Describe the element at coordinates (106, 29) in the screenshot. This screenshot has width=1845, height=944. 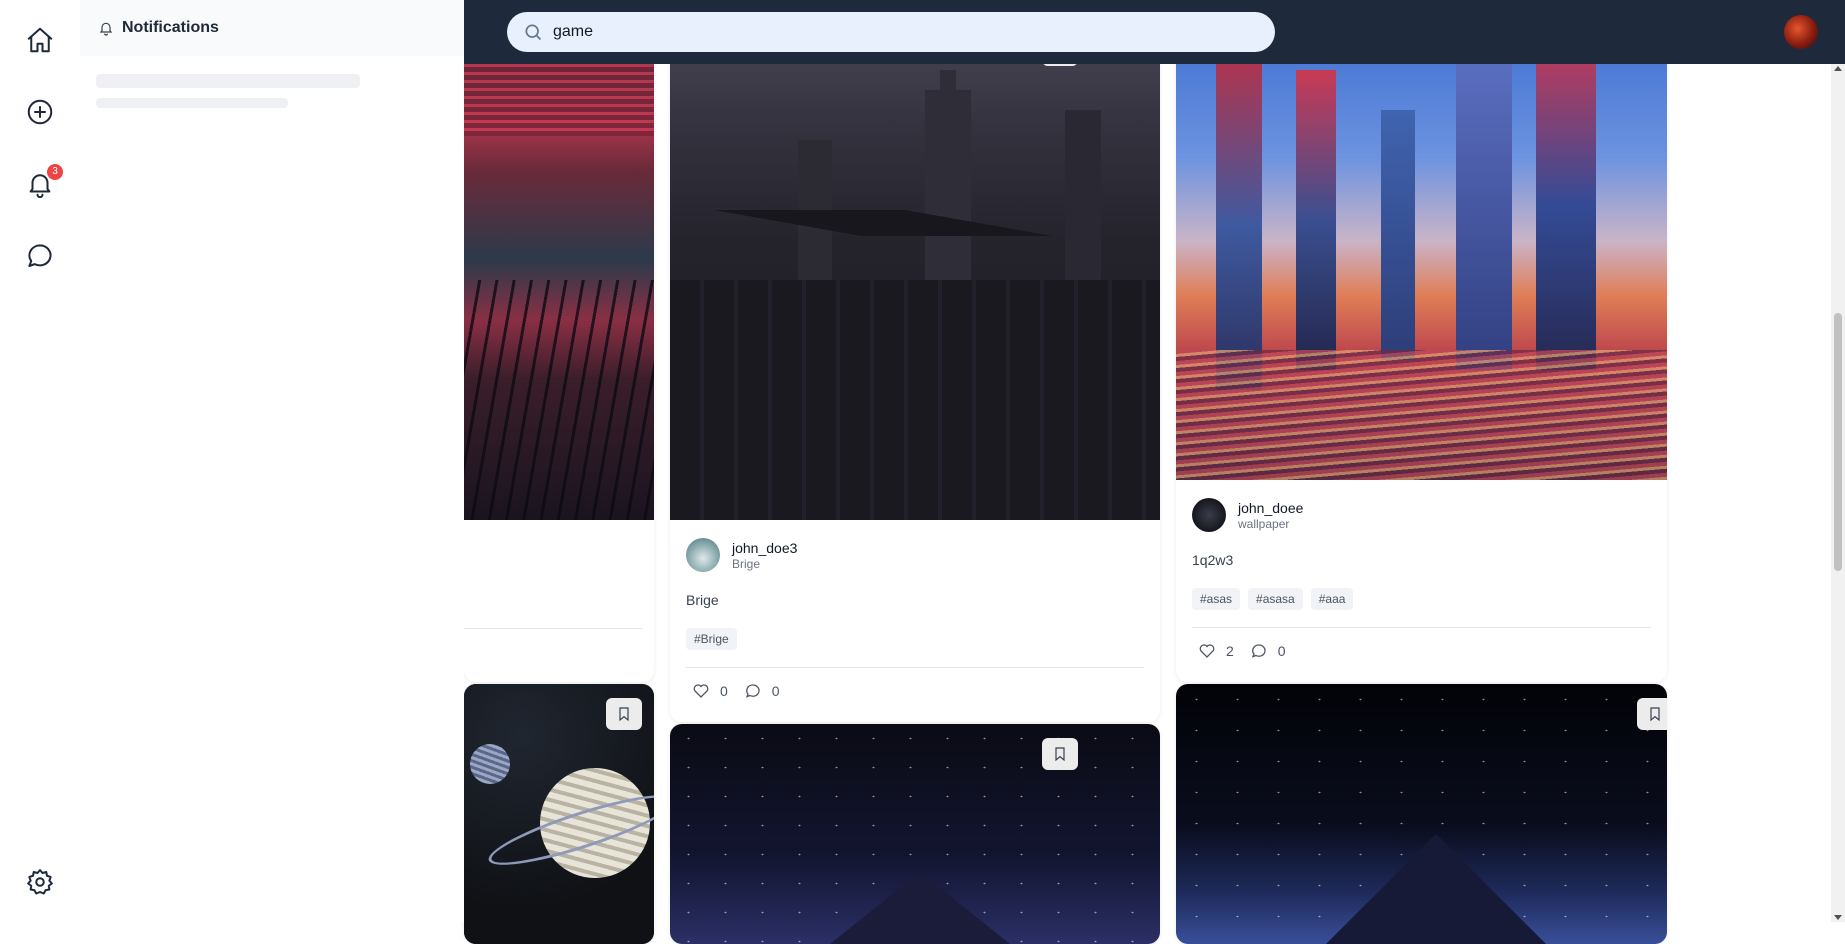
I see `bell-icon` at that location.